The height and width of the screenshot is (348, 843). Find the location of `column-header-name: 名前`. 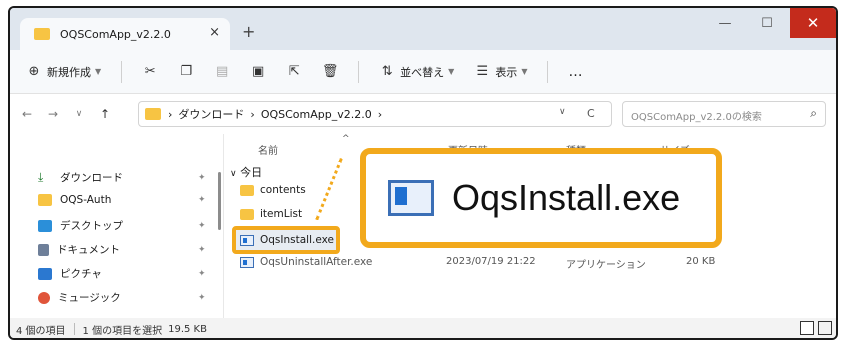

column-header-name: 名前 is located at coordinates (268, 149).